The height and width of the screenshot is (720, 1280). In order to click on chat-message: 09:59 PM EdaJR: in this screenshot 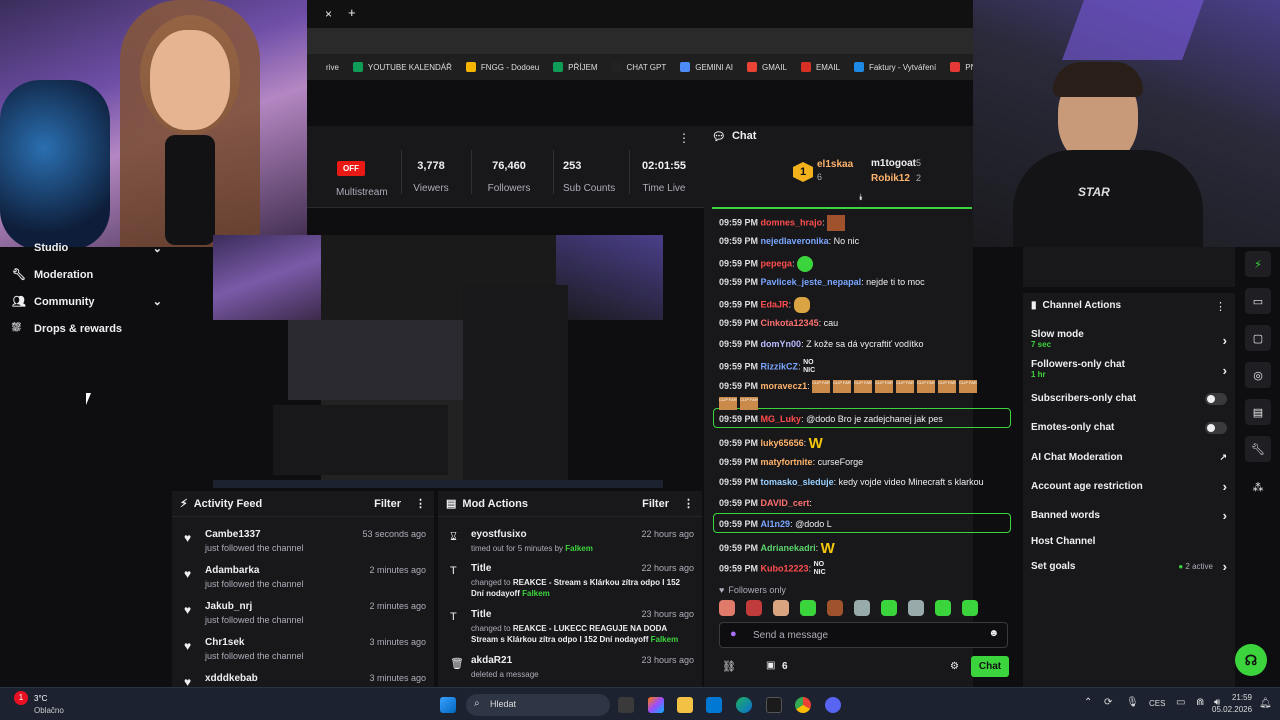, I will do `click(844, 305)`.